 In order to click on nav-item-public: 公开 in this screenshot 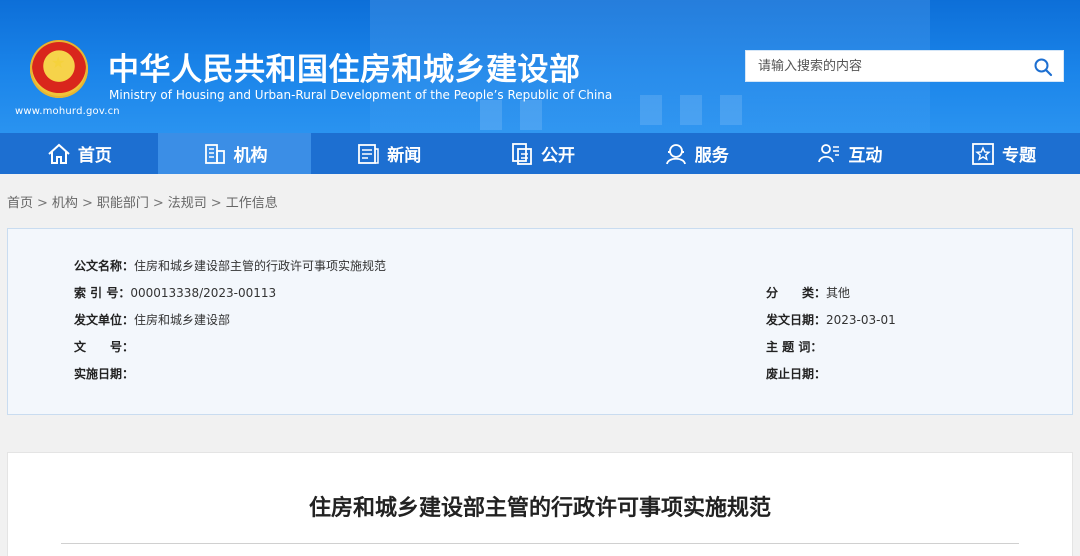, I will do `click(542, 153)`.